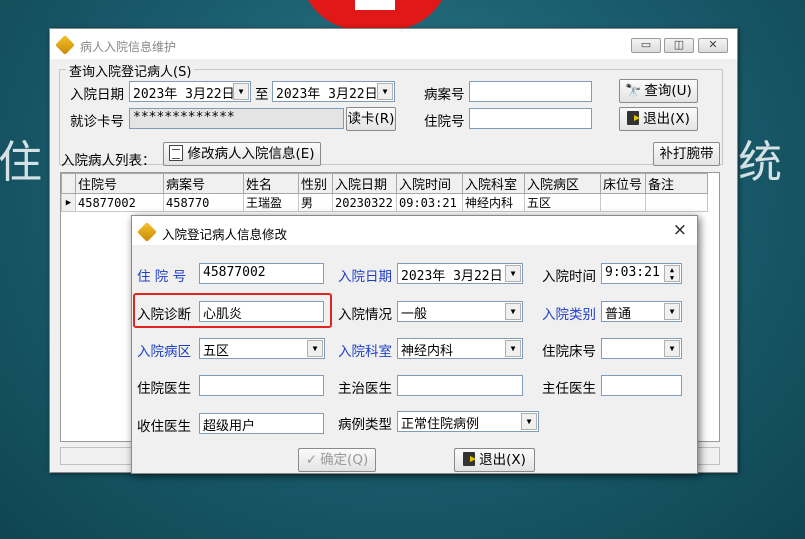 This screenshot has height=539, width=805. What do you see at coordinates (429, 183) in the screenshot?
I see `column-header: 入院时间` at bounding box center [429, 183].